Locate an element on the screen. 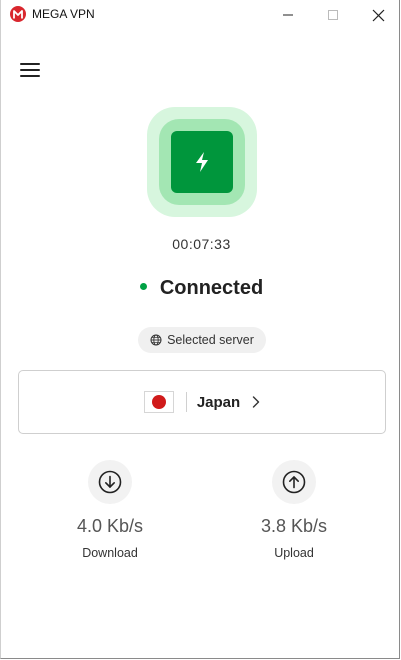 The width and height of the screenshot is (401, 660). status-dot-icon is located at coordinates (143, 287).